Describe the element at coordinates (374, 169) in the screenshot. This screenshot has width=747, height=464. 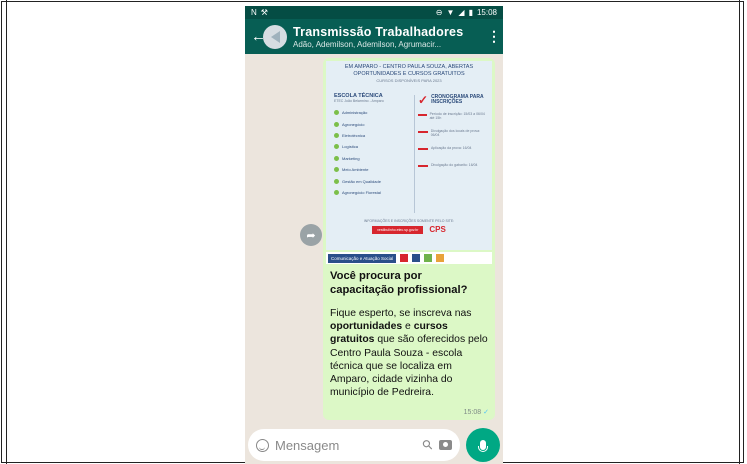
I see `course-item: Meio Ambiente` at that location.